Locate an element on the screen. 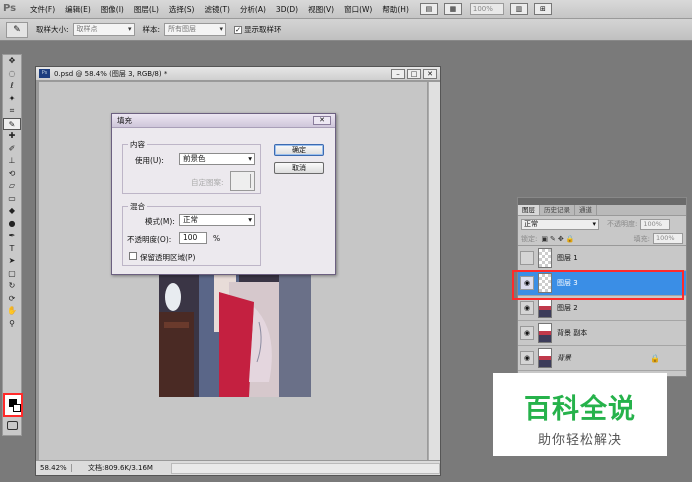 The image size is (692, 482). fill-label: 填充: is located at coordinates (641, 238).